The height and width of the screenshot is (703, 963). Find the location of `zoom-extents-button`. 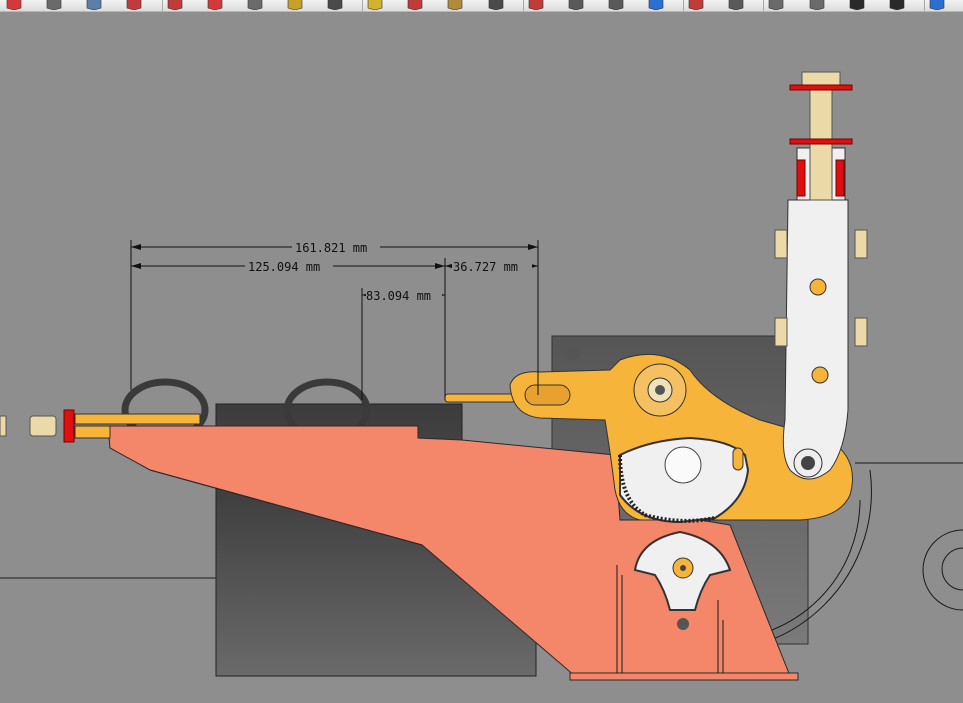

zoom-extents-button is located at coordinates (536, 5).